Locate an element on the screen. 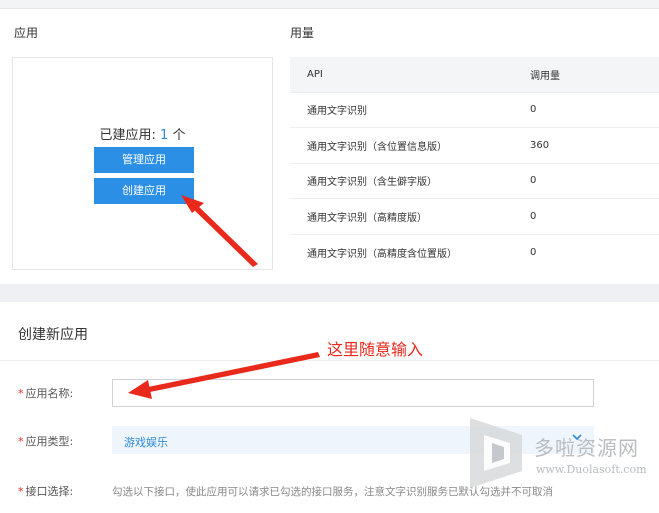  api-name: 通用文字识别 is located at coordinates (401, 109).